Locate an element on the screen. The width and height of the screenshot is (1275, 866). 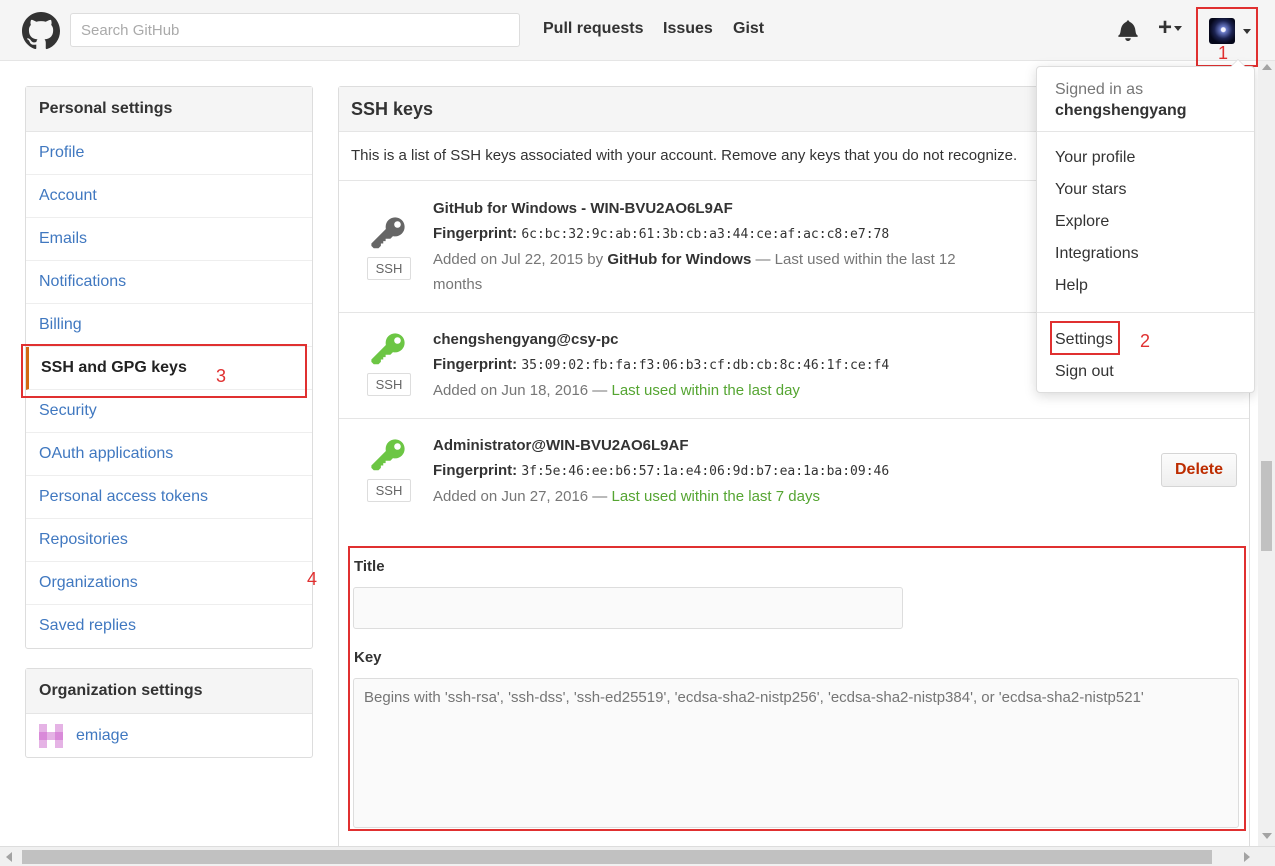
search-input is located at coordinates (295, 30).